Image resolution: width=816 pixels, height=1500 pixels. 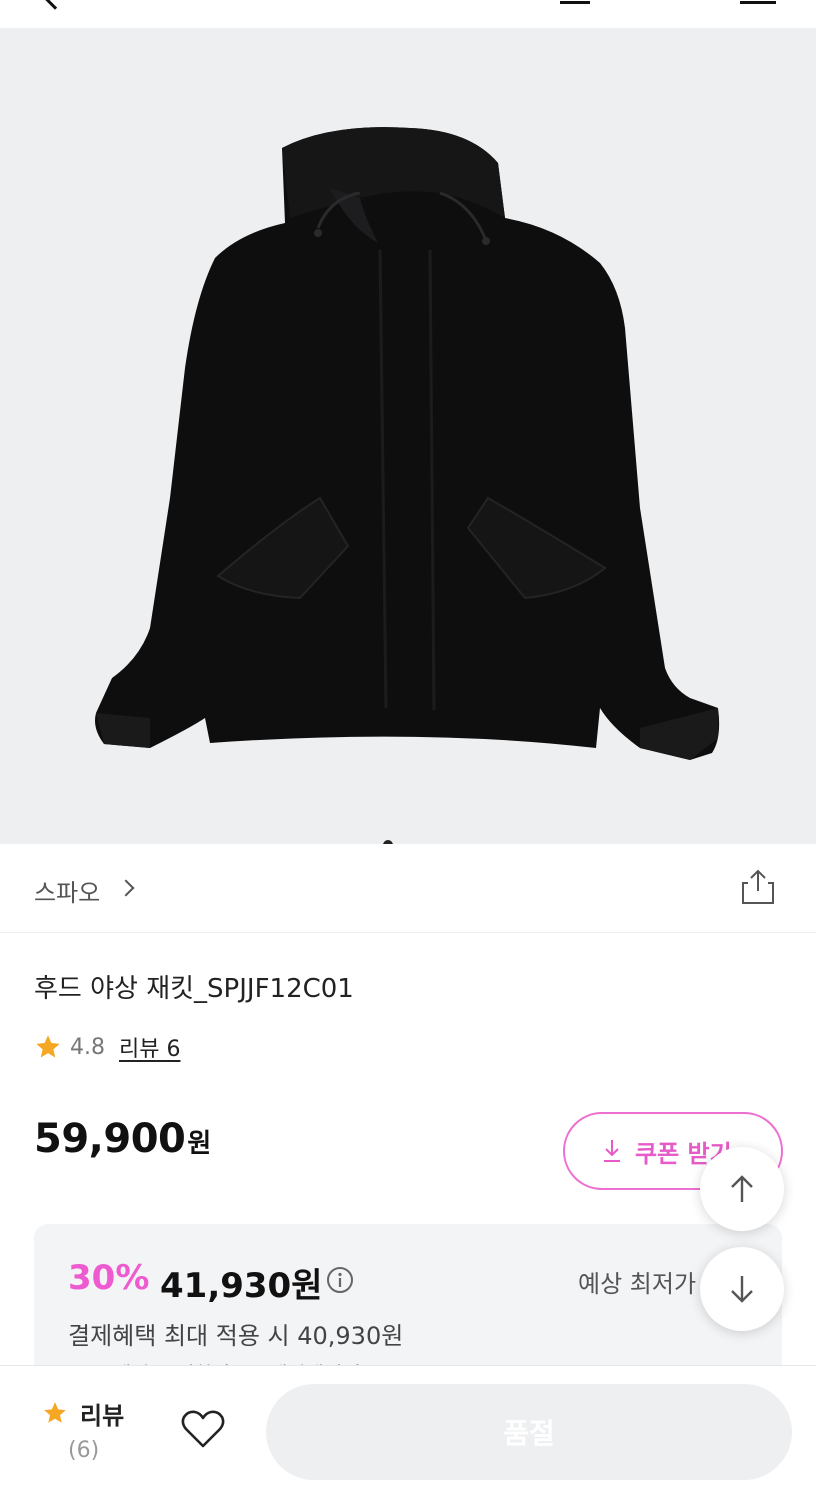 I want to click on sold-out-button: 품절, so click(x=529, y=1432).